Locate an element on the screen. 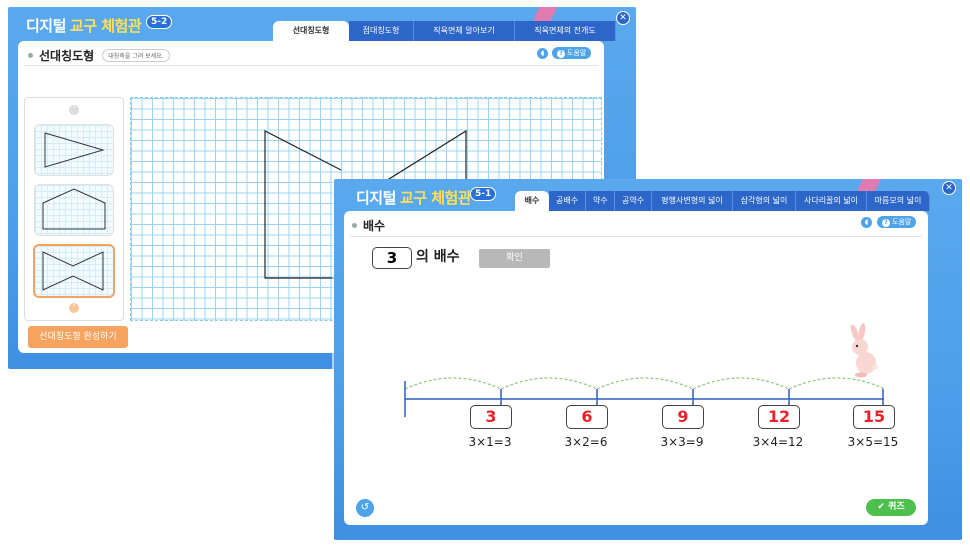 This screenshot has width=970, height=549. quiz-label: 퀴즈 is located at coordinates (896, 507).